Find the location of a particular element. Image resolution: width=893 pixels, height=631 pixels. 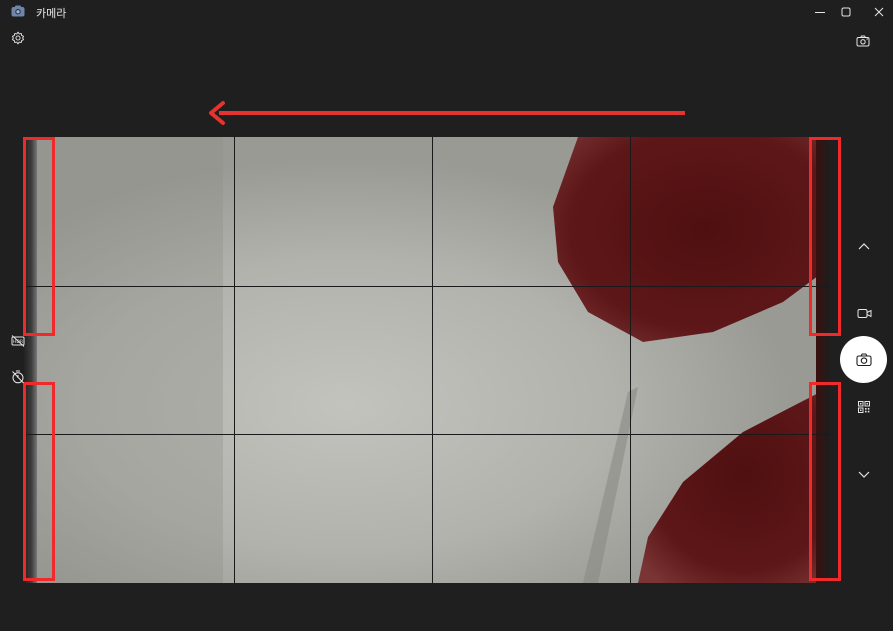

switch-camera-icon is located at coordinates (863, 41).